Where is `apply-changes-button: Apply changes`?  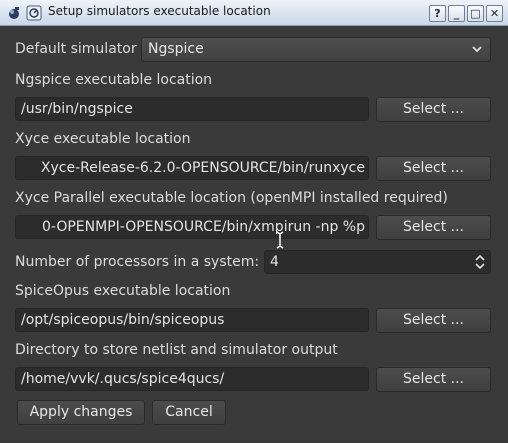
apply-changes-button: Apply changes is located at coordinates (81, 412).